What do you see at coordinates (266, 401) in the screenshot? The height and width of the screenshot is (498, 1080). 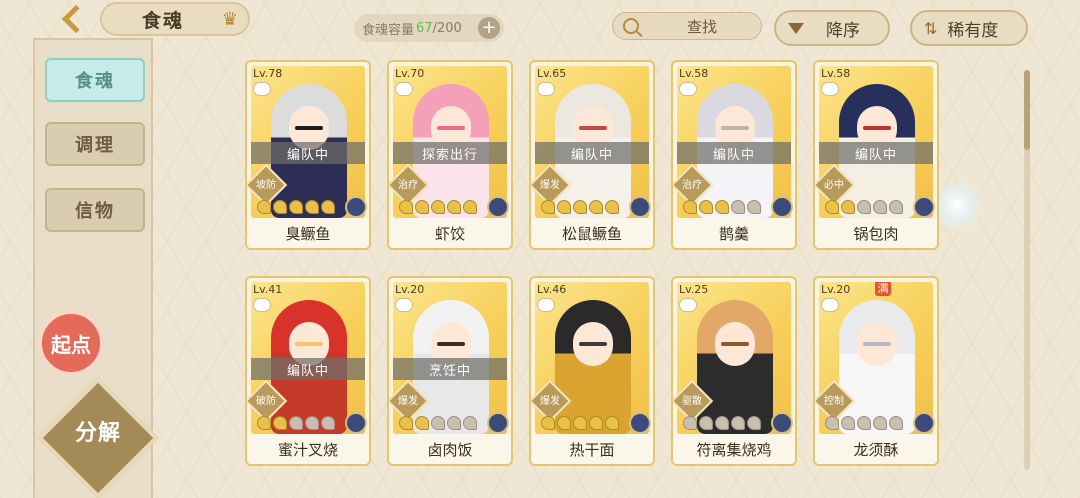 I see `role-label: 破防` at bounding box center [266, 401].